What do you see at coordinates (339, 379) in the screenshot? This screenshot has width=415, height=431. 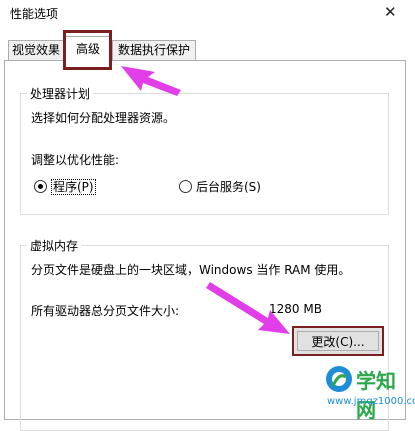 I see `watermark-logo-icon` at bounding box center [339, 379].